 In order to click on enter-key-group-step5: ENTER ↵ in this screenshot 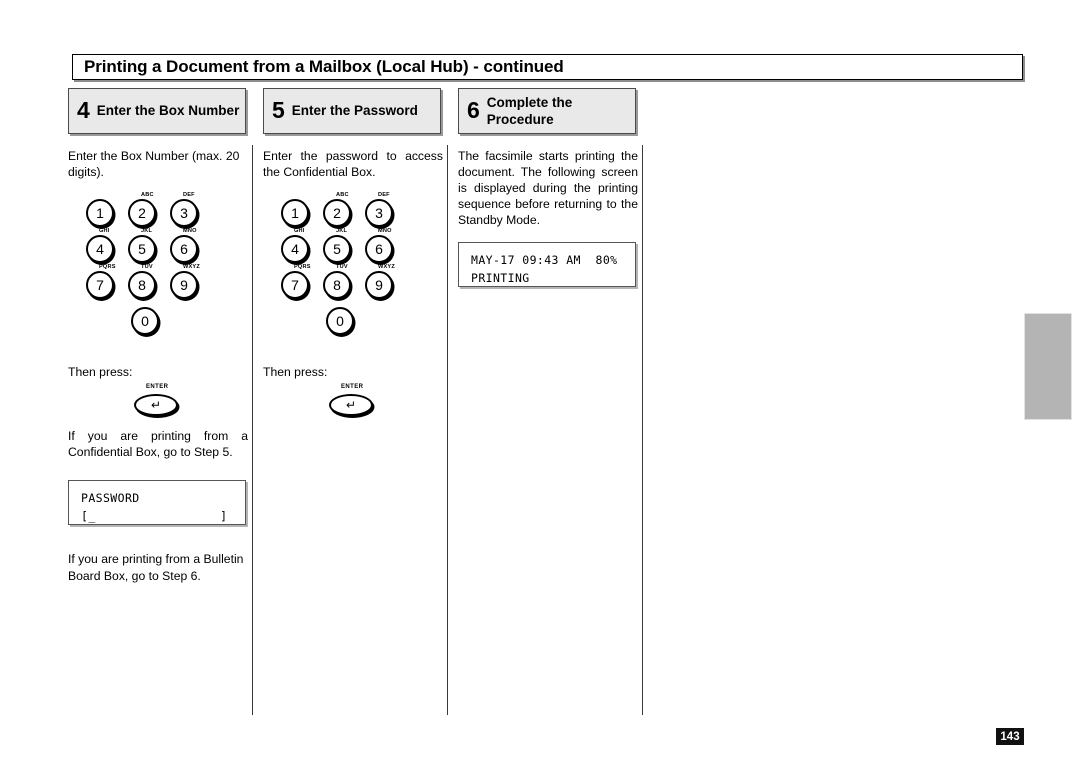, I will do `click(353, 406)`.